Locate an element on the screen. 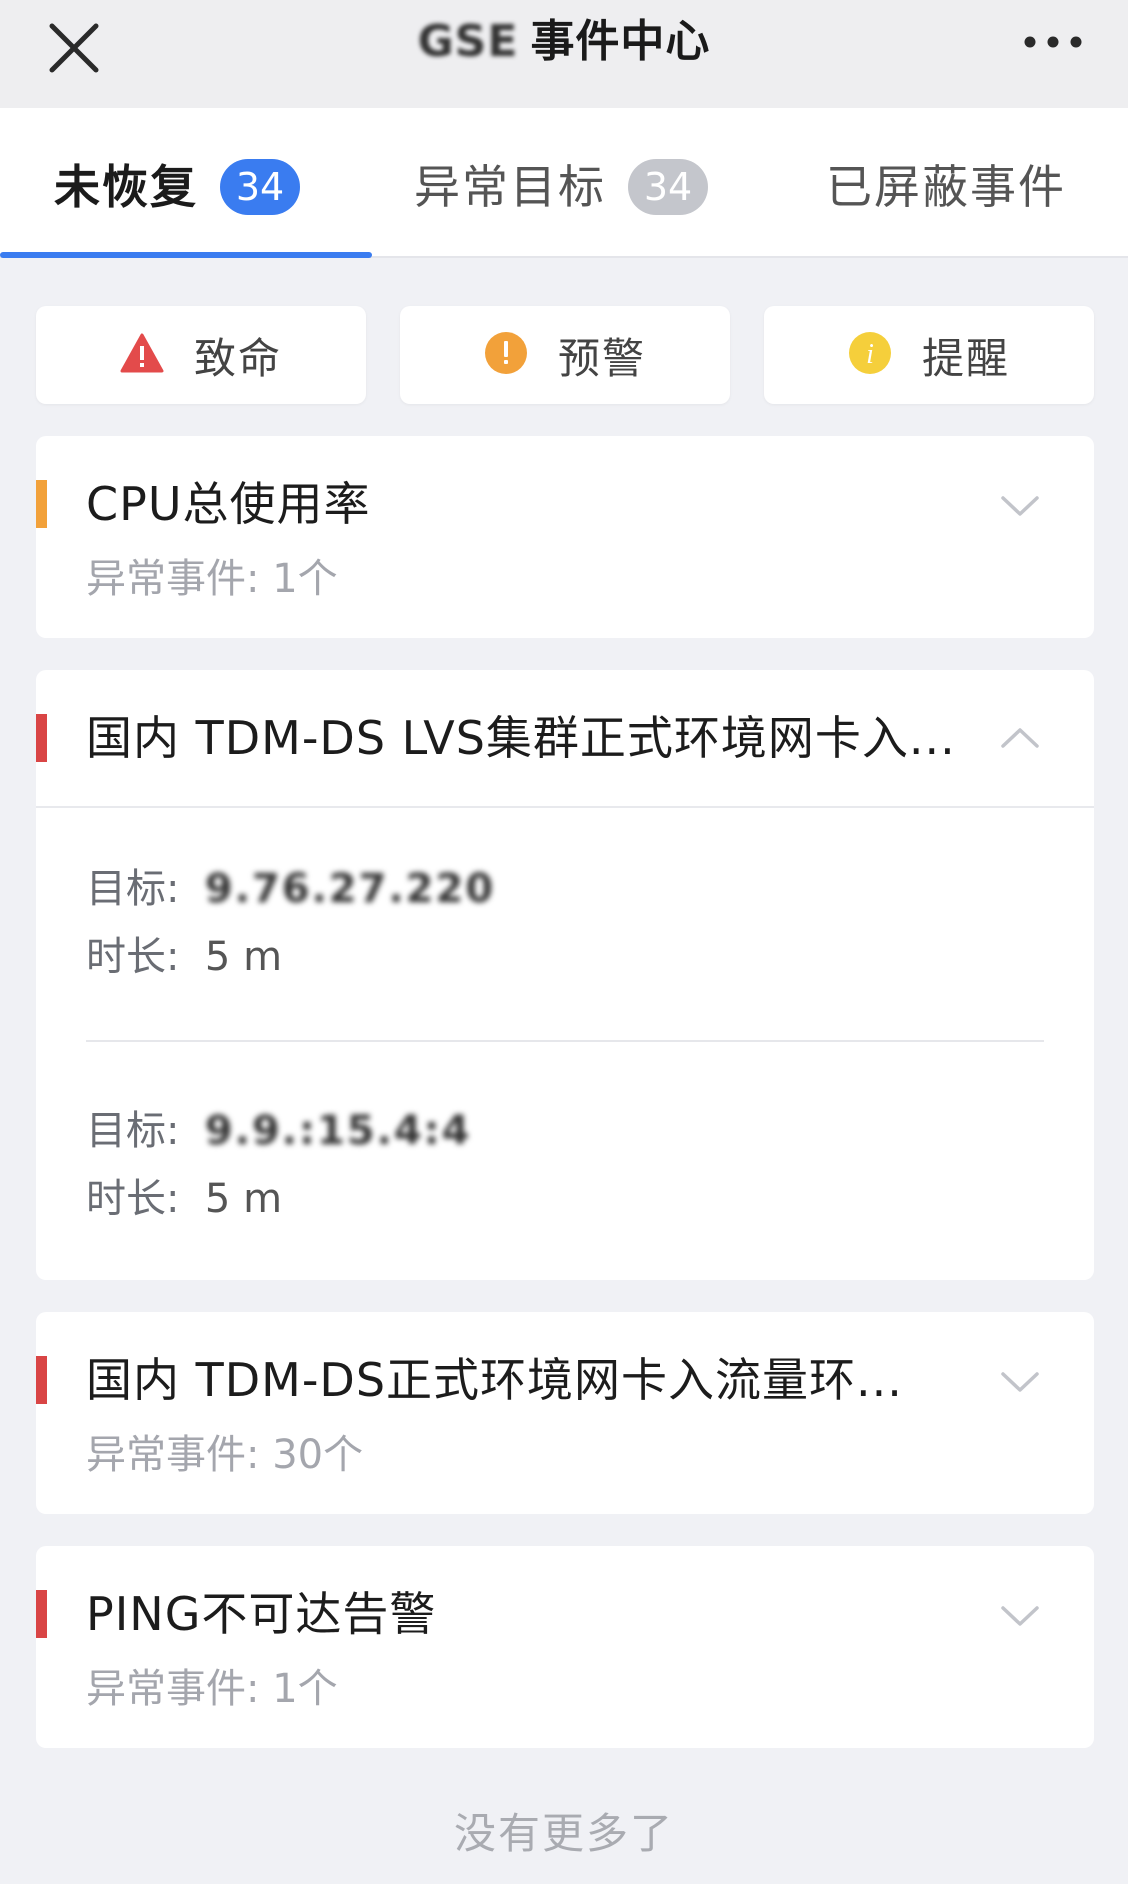  info-circle-icon: i is located at coordinates (870, 355).